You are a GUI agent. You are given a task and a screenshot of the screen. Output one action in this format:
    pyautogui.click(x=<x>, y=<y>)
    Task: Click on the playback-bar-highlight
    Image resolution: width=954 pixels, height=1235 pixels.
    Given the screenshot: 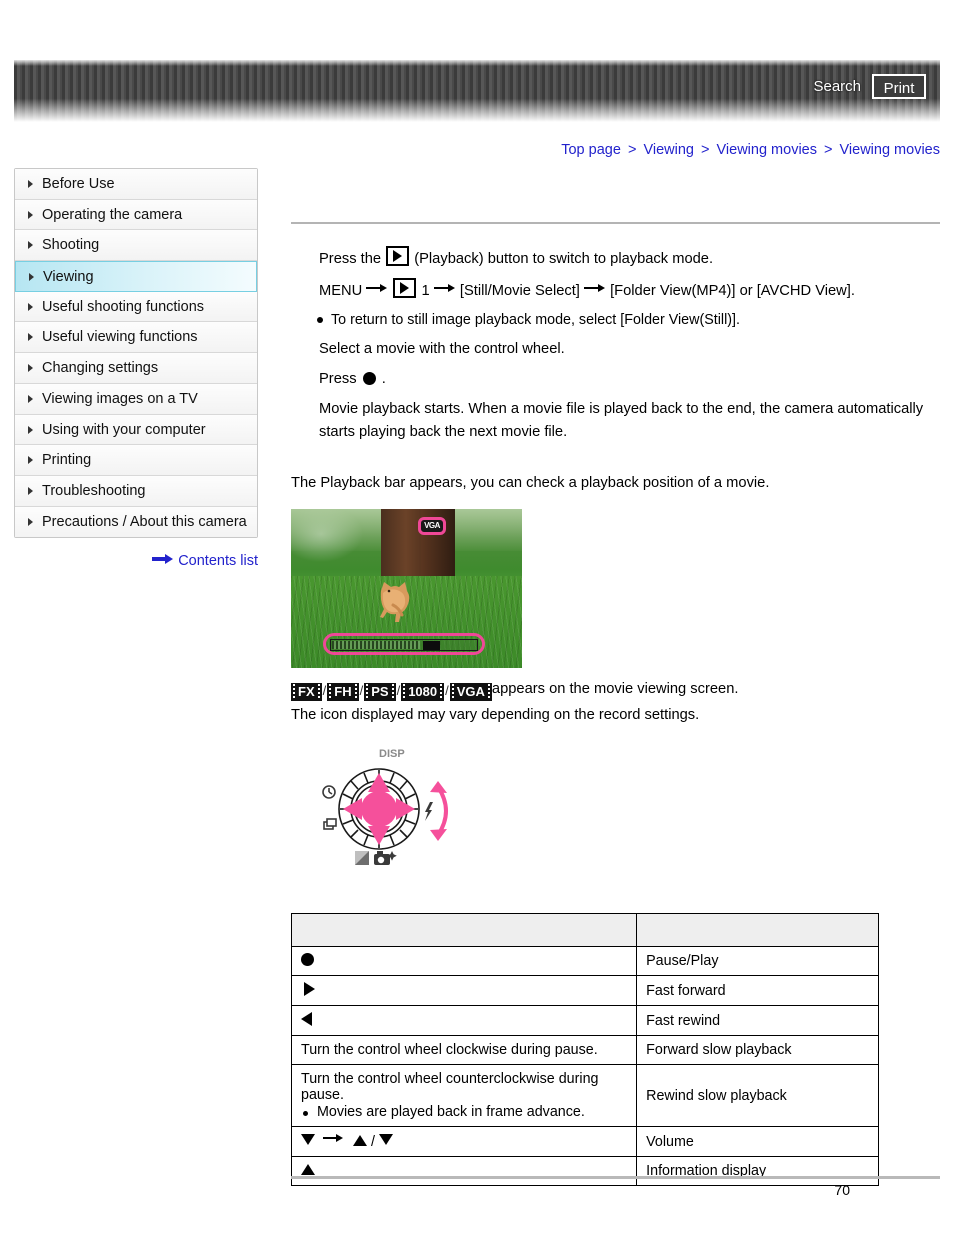 What is the action you would take?
    pyautogui.click(x=404, y=644)
    